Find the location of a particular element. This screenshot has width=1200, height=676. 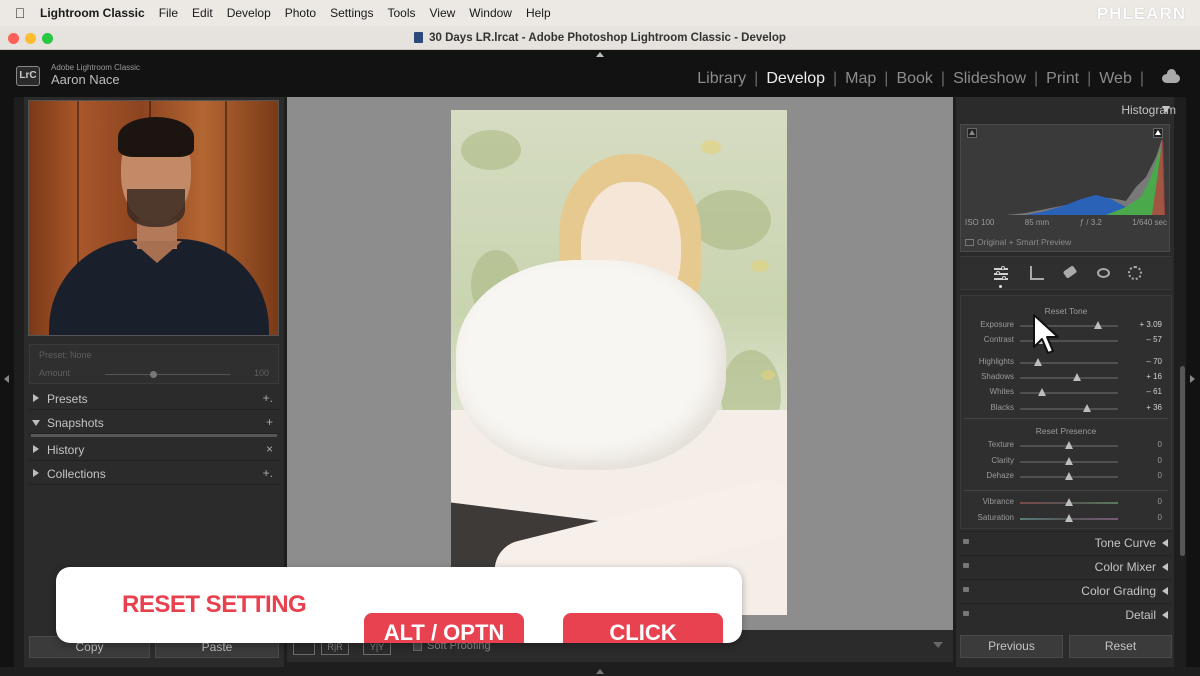

add-snapshot-icon: + is located at coordinates (269, 422).